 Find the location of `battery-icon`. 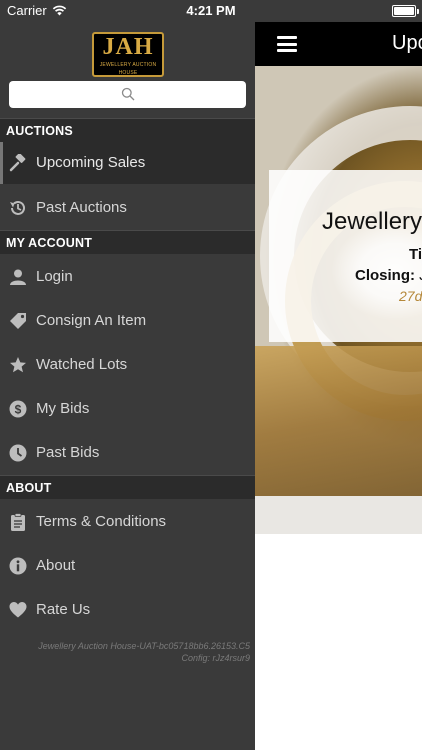

battery-icon is located at coordinates (405, 11).